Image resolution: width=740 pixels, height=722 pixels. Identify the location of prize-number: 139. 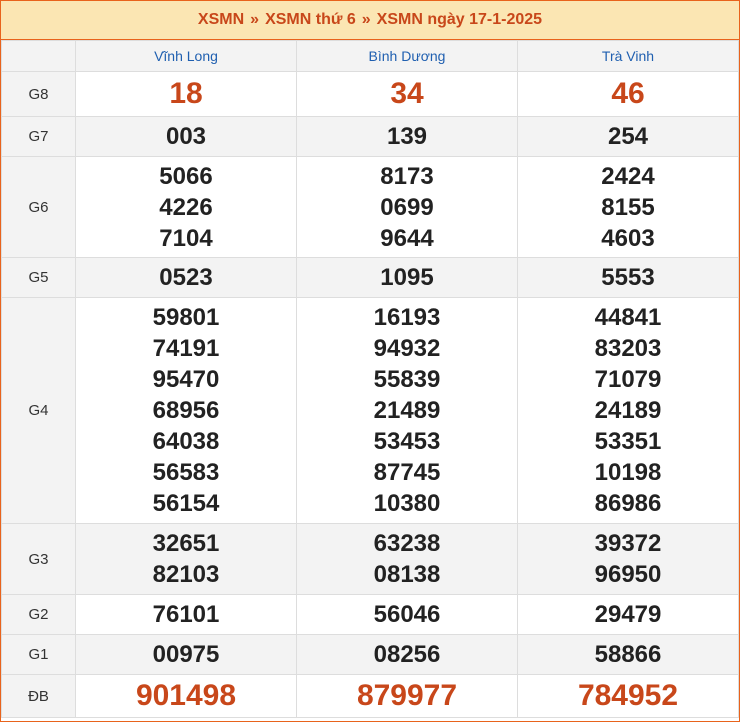
(407, 136).